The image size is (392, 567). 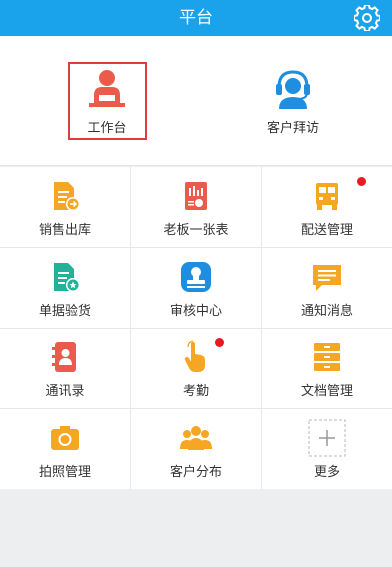 What do you see at coordinates (326, 472) in the screenshot?
I see `more-label: 更多` at bounding box center [326, 472].